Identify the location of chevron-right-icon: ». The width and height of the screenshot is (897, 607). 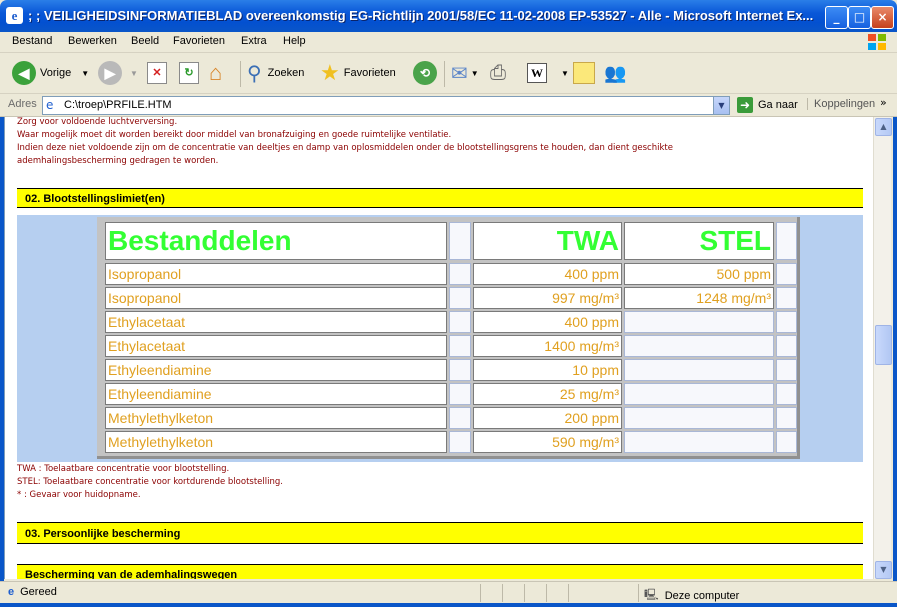
(883, 102).